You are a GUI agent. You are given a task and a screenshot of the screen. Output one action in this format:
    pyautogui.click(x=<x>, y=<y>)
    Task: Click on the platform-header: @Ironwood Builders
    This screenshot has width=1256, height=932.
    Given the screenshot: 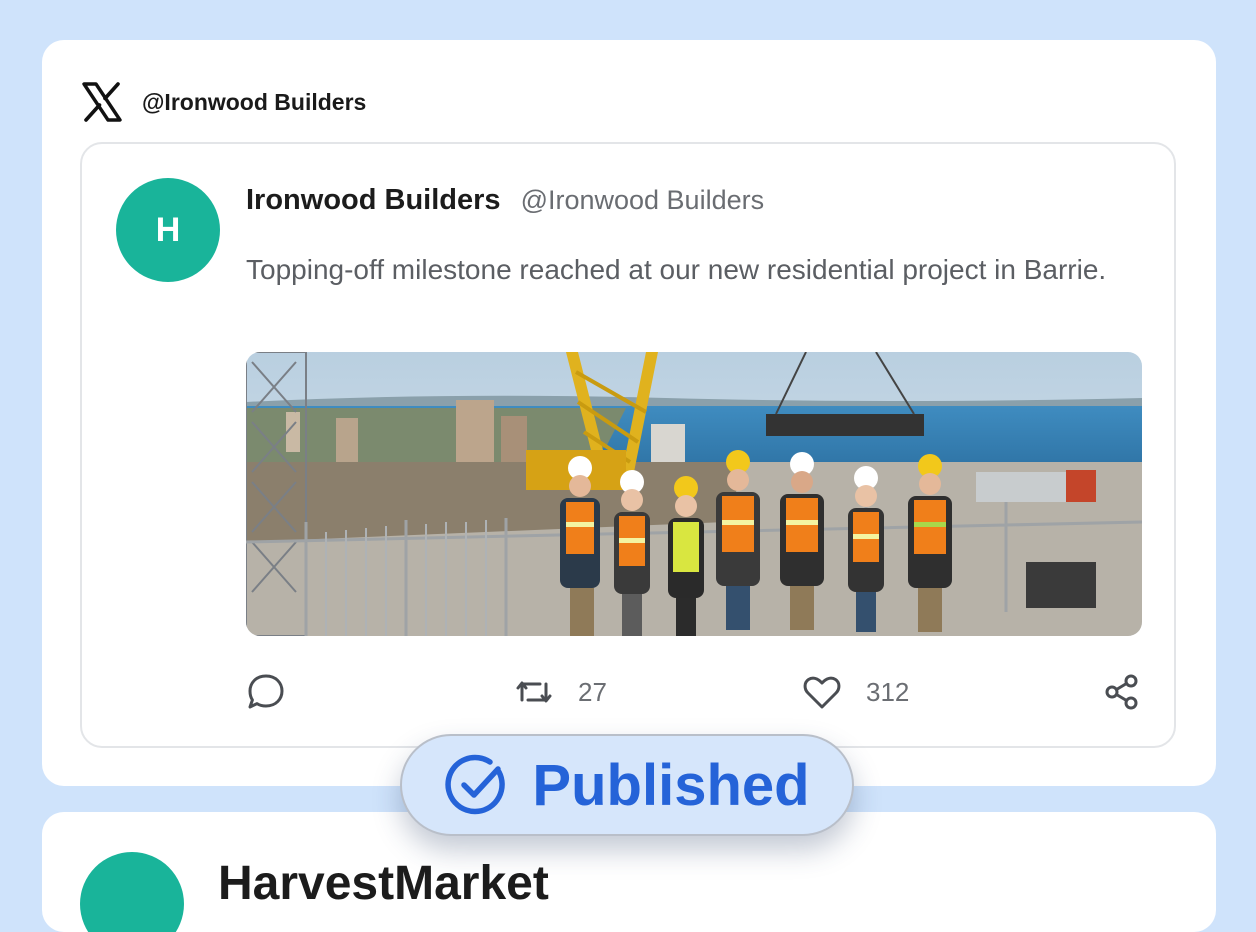 What is the action you would take?
    pyautogui.click(x=223, y=102)
    